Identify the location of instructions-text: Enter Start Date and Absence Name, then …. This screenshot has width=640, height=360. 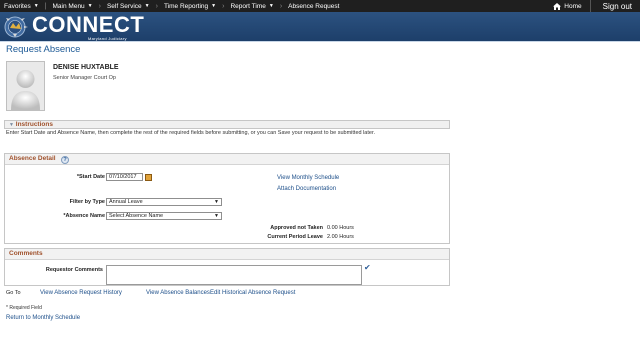
(191, 133).